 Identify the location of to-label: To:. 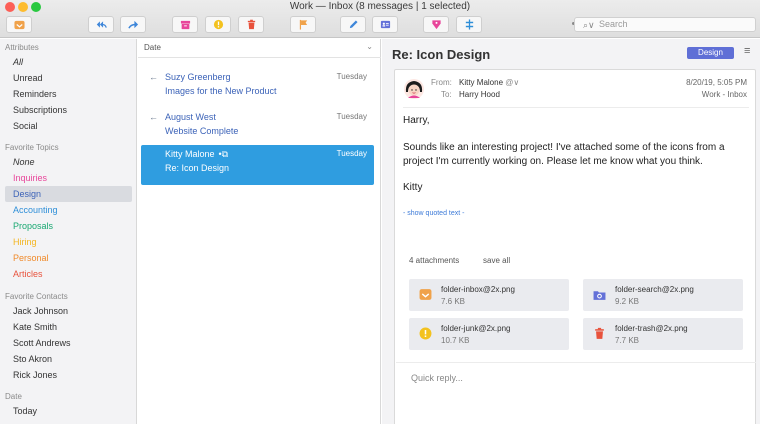
(446, 94).